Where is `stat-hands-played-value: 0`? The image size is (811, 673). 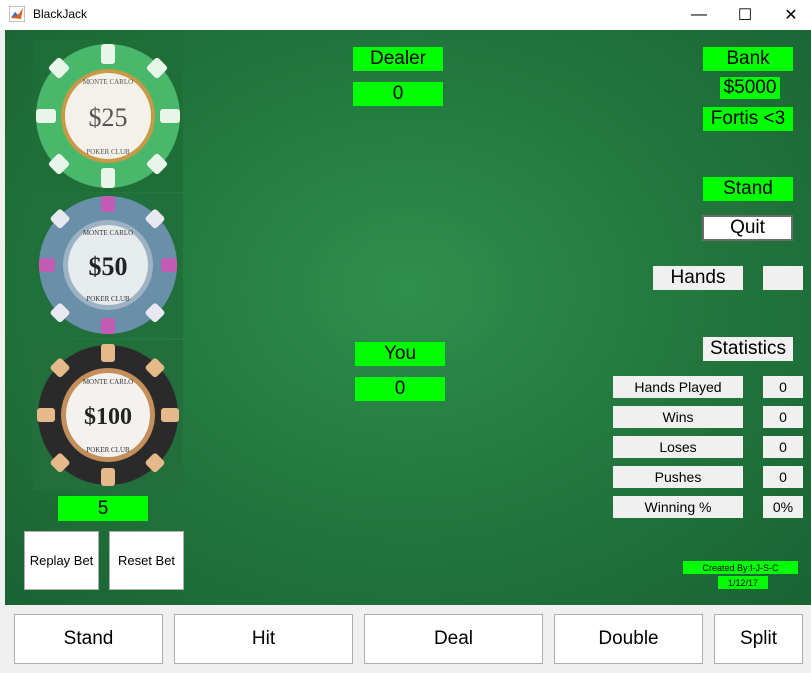
stat-hands-played-value: 0 is located at coordinates (783, 387).